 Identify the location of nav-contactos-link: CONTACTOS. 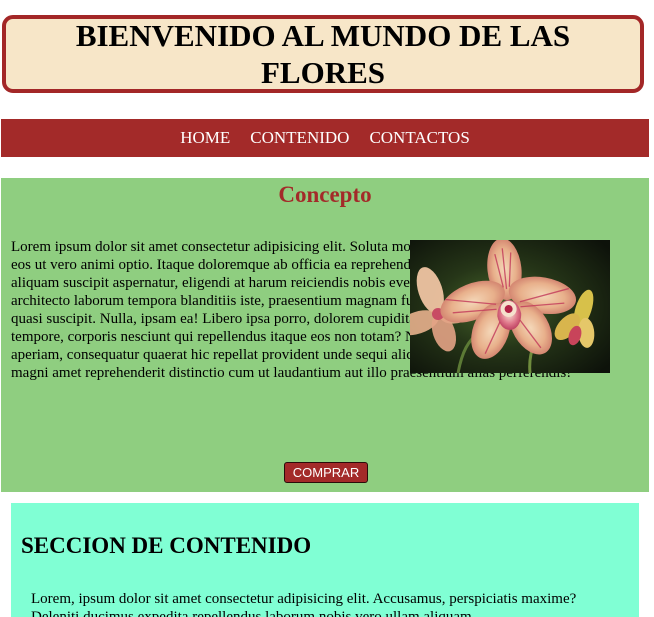
(419, 138).